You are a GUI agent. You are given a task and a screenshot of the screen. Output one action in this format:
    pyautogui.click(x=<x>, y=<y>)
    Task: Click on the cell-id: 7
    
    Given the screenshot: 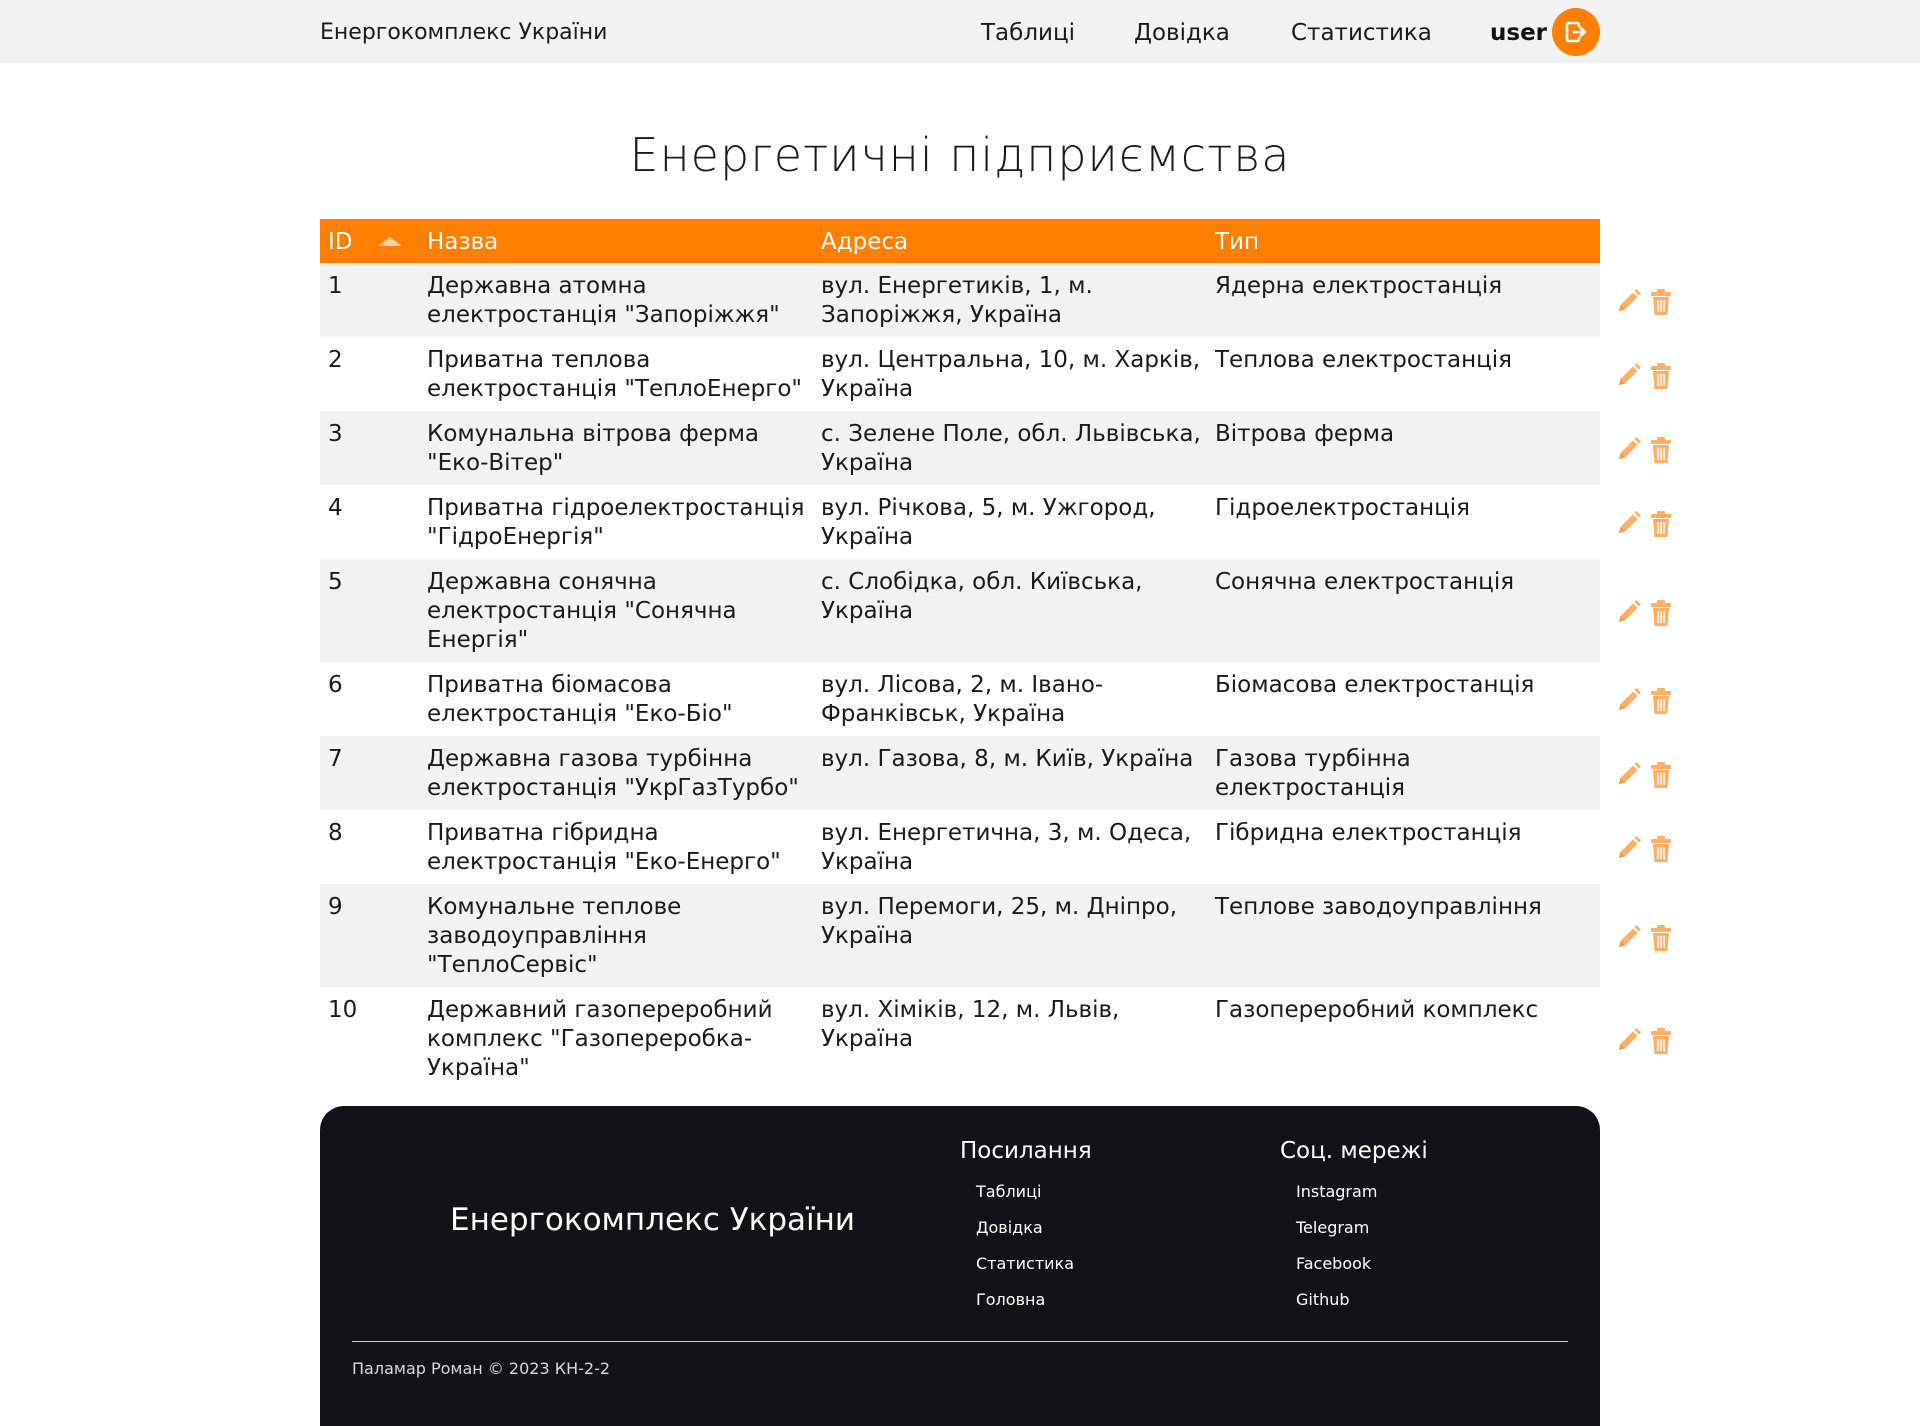 What is the action you would take?
    pyautogui.click(x=335, y=759)
    